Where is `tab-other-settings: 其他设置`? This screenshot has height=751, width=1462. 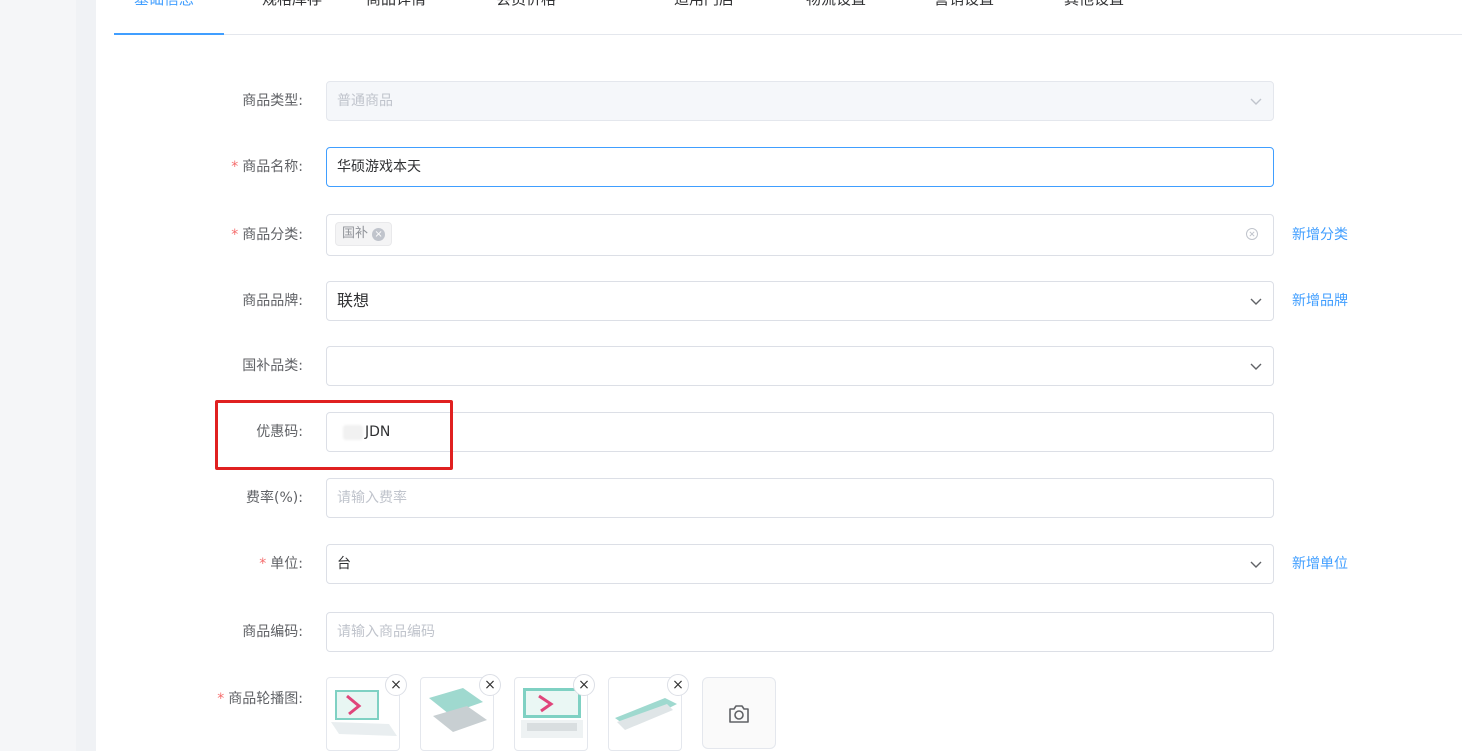
tab-other-settings: 其他设置 is located at coordinates (1094, 7).